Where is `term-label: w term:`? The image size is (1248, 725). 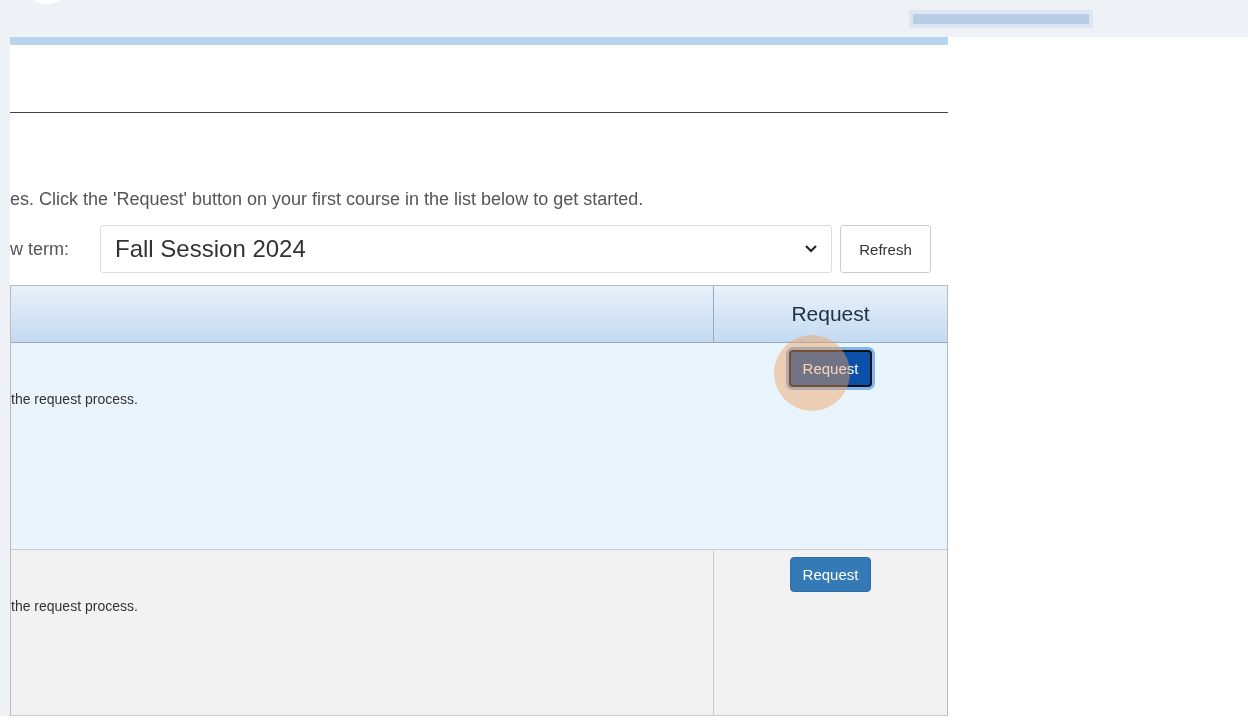 term-label: w term: is located at coordinates (40, 249).